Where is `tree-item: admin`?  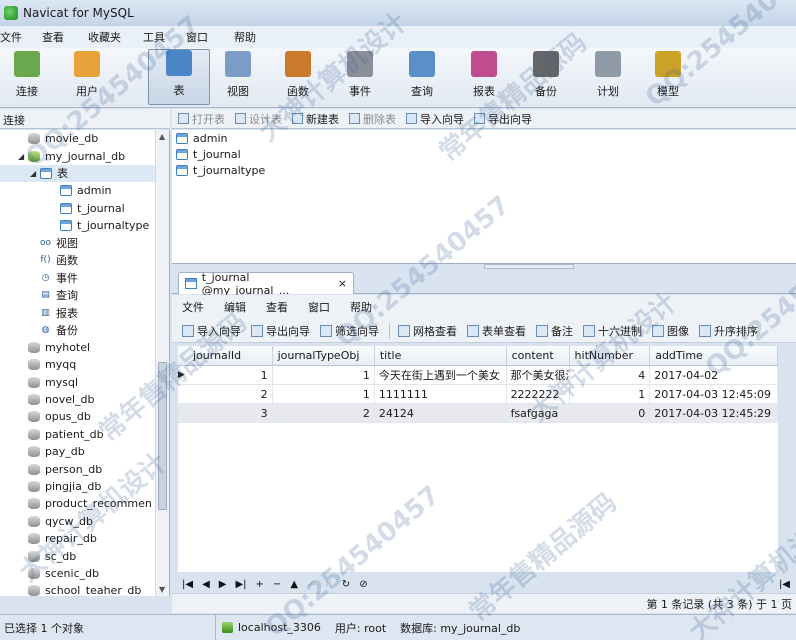 tree-item: admin is located at coordinates (84, 190).